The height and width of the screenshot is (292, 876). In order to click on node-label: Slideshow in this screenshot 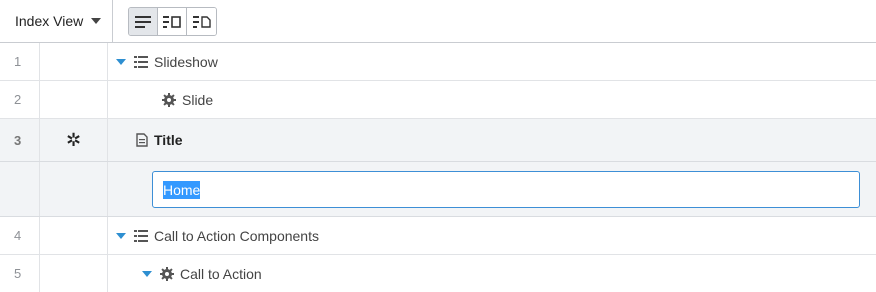, I will do `click(186, 61)`.